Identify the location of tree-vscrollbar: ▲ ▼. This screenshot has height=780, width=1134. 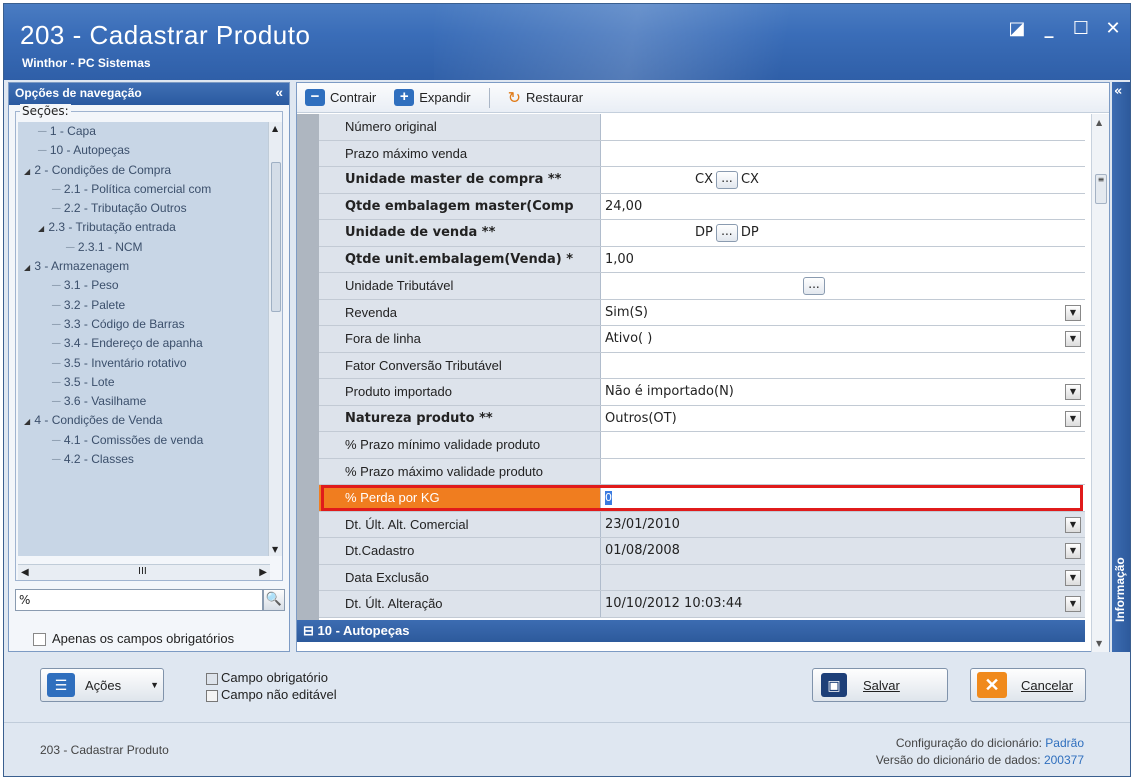
(275, 339).